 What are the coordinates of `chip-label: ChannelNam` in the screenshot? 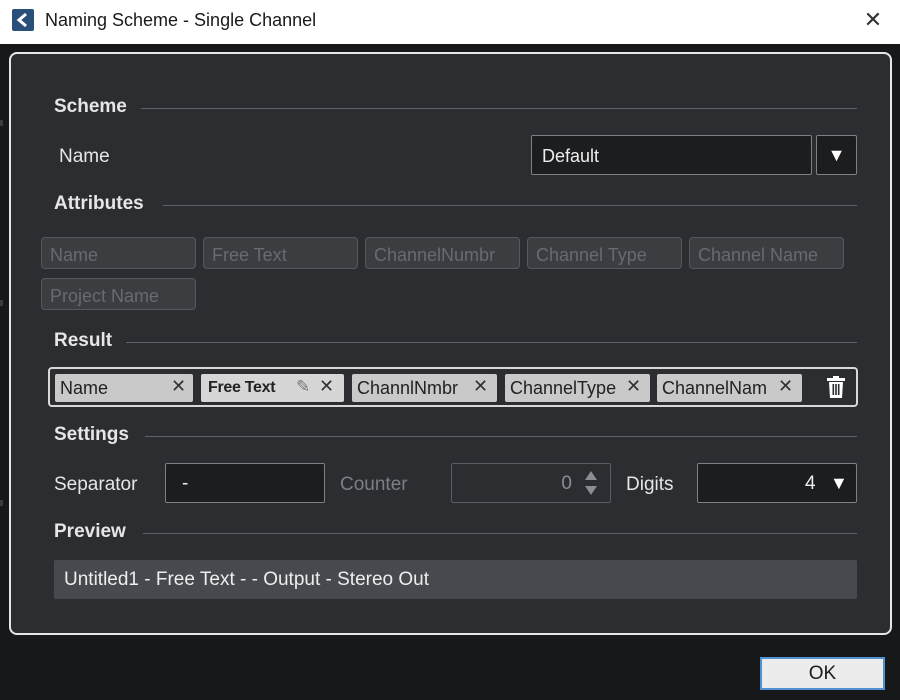 It's located at (715, 388).